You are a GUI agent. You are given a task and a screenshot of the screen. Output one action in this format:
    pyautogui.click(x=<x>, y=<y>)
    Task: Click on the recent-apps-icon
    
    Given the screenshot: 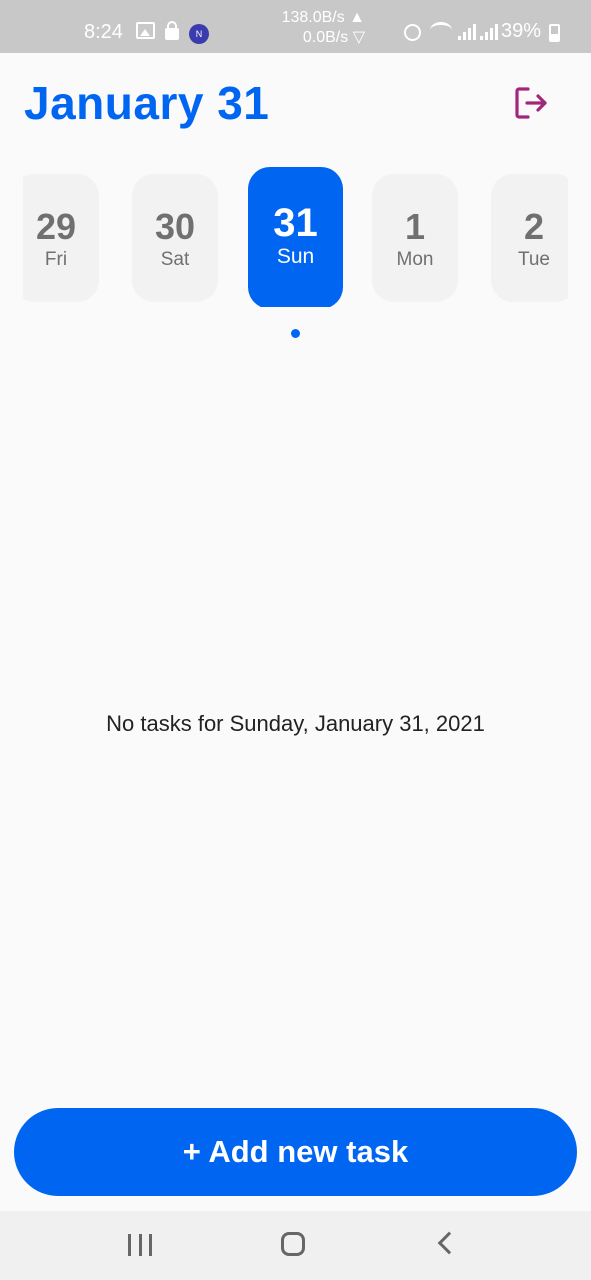 What is the action you would take?
    pyautogui.click(x=140, y=1245)
    